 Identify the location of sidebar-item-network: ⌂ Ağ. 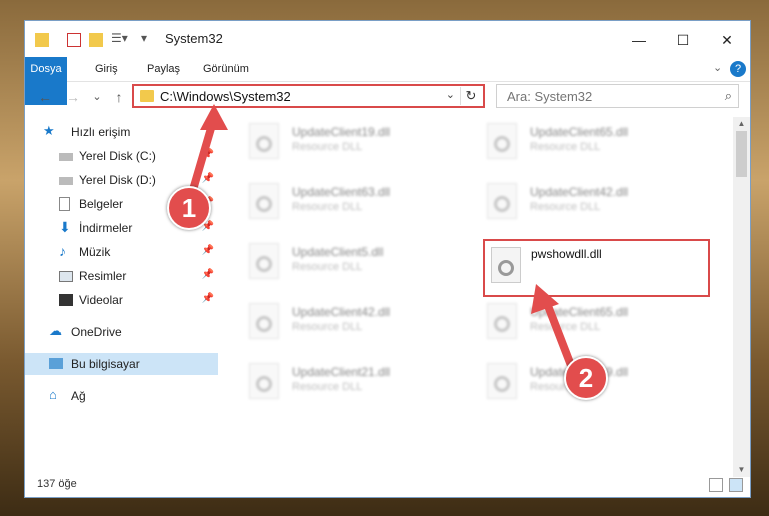
(121, 396).